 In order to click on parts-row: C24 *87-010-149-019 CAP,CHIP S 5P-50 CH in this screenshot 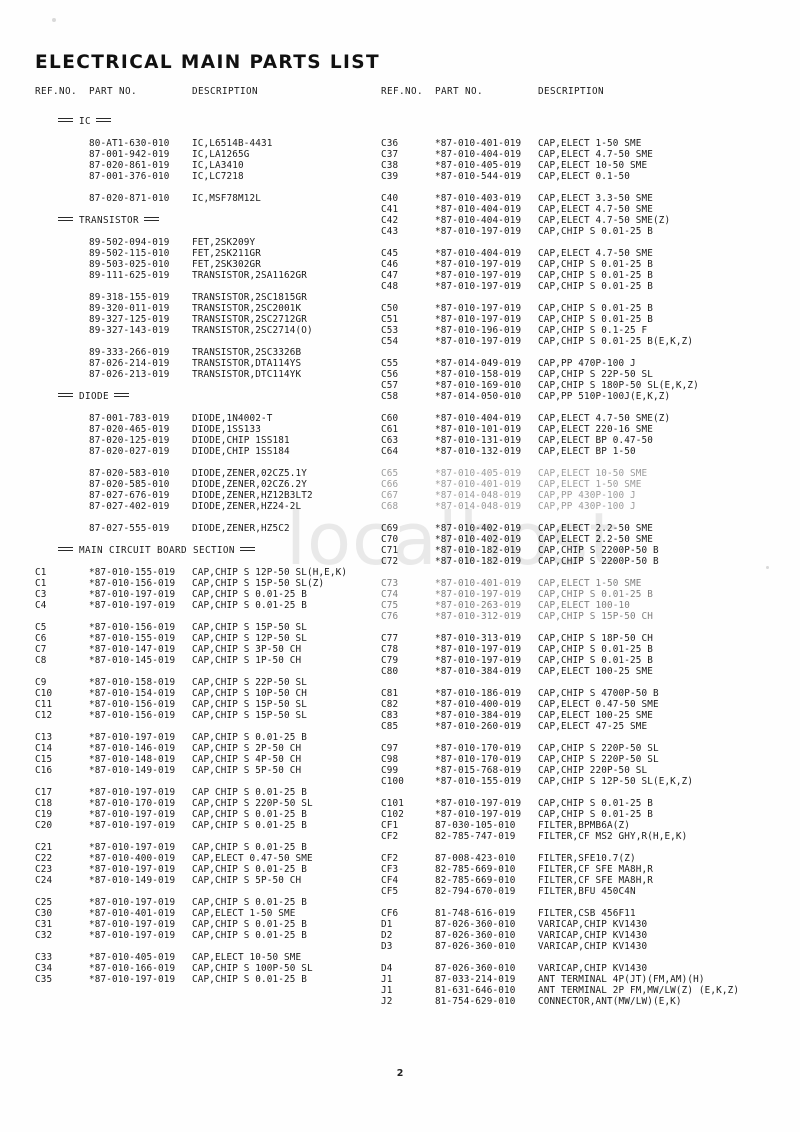, I will do `click(207, 880)`.